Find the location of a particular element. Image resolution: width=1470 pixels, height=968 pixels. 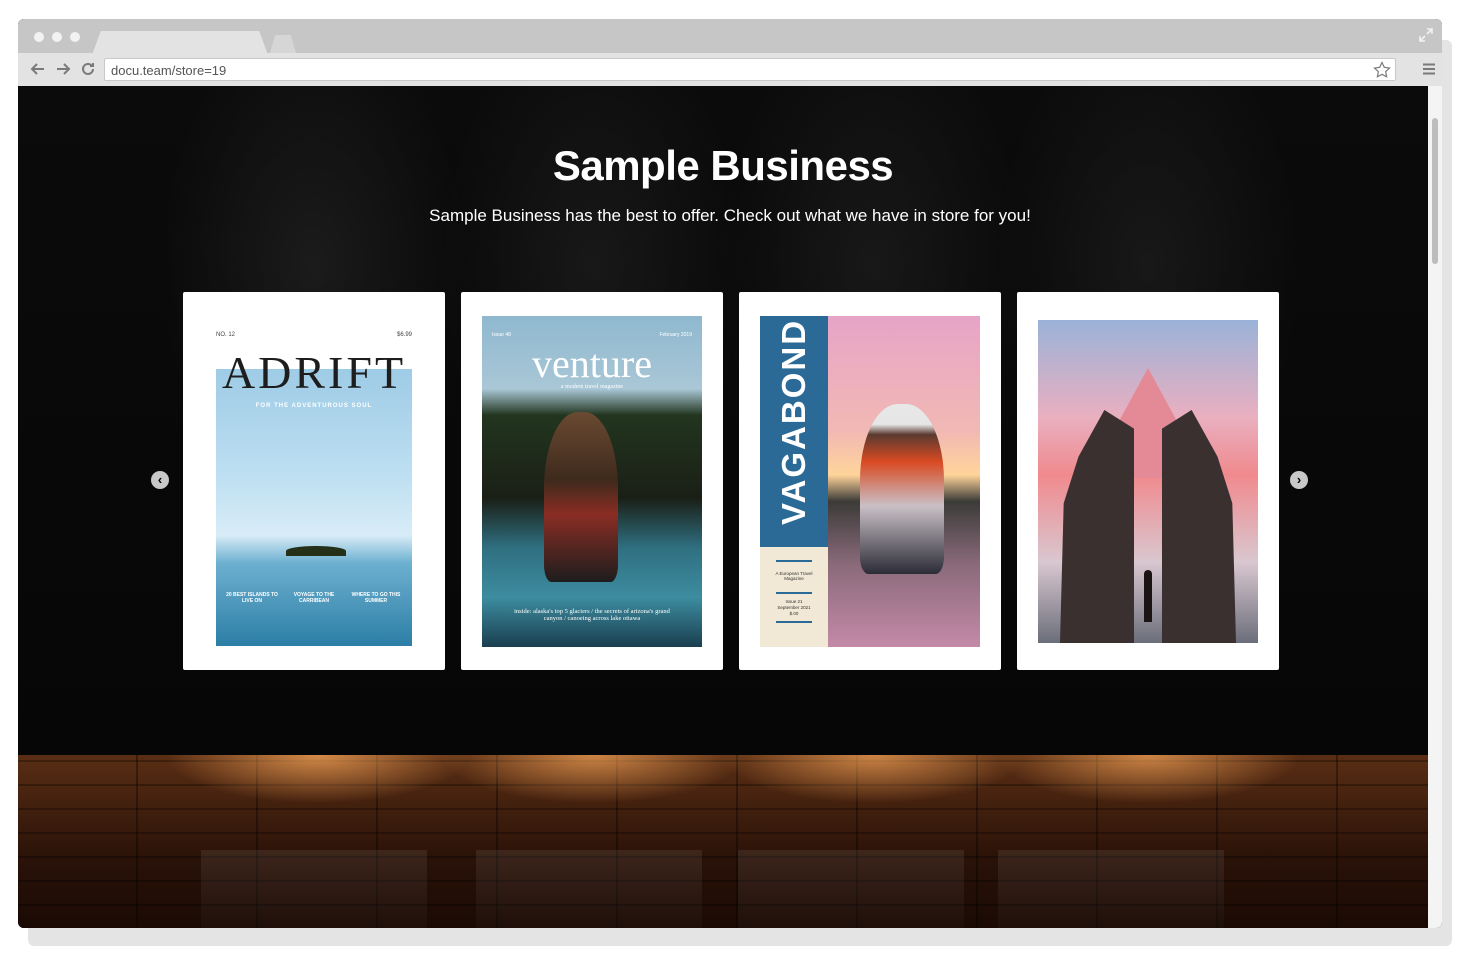

carousel-prev-button: ‹ is located at coordinates (160, 480).